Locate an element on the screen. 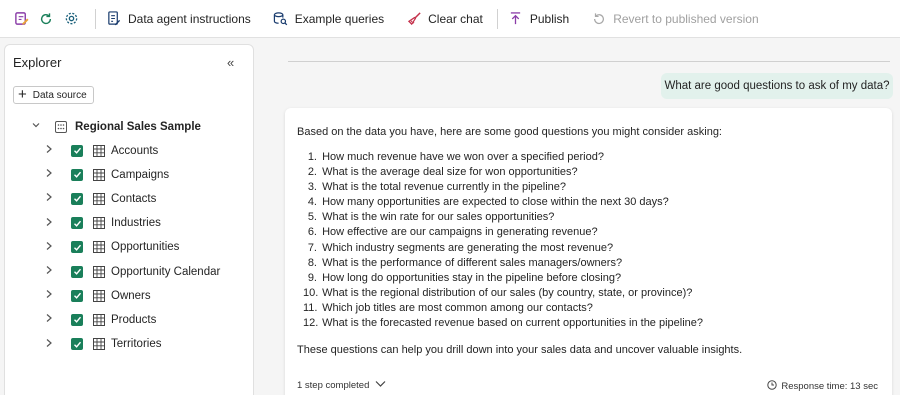 This screenshot has height=395, width=900. data-agent-instructions-button: Data agent instructions is located at coordinates (178, 19).